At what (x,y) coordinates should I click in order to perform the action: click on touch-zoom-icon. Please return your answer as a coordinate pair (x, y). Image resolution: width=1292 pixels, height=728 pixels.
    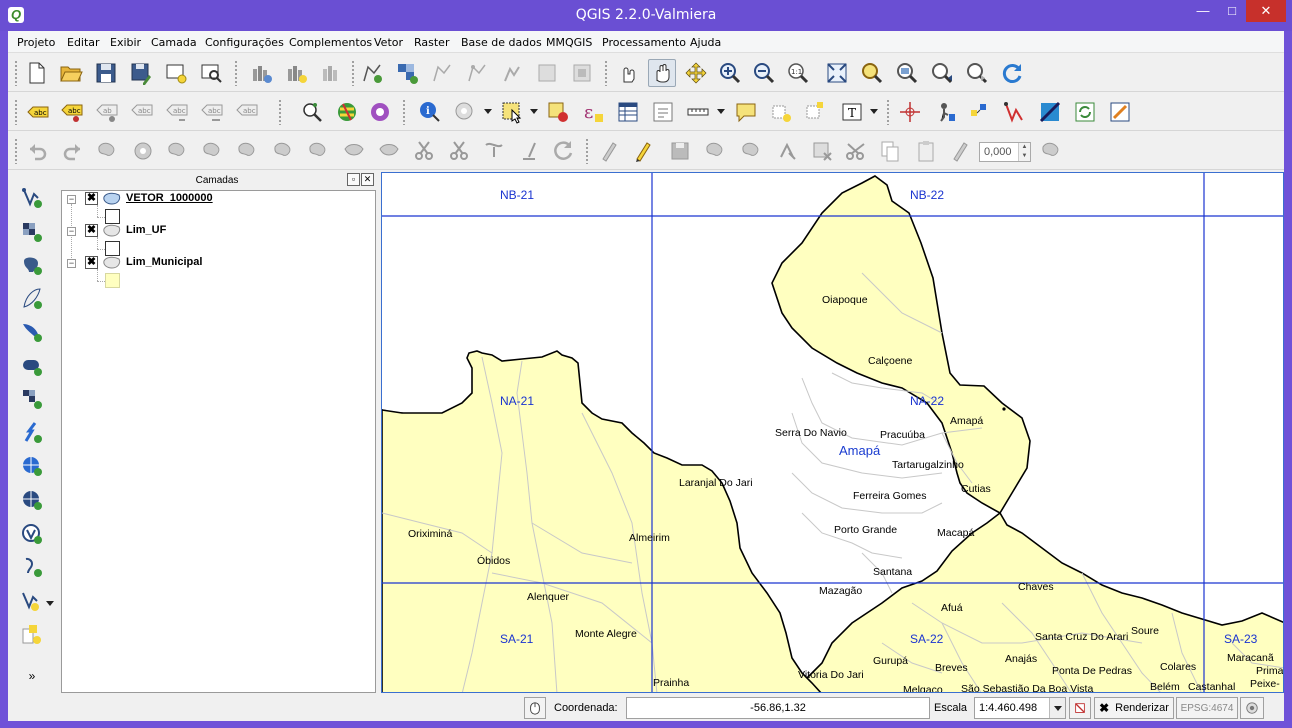
    Looking at the image, I should click on (628, 73).